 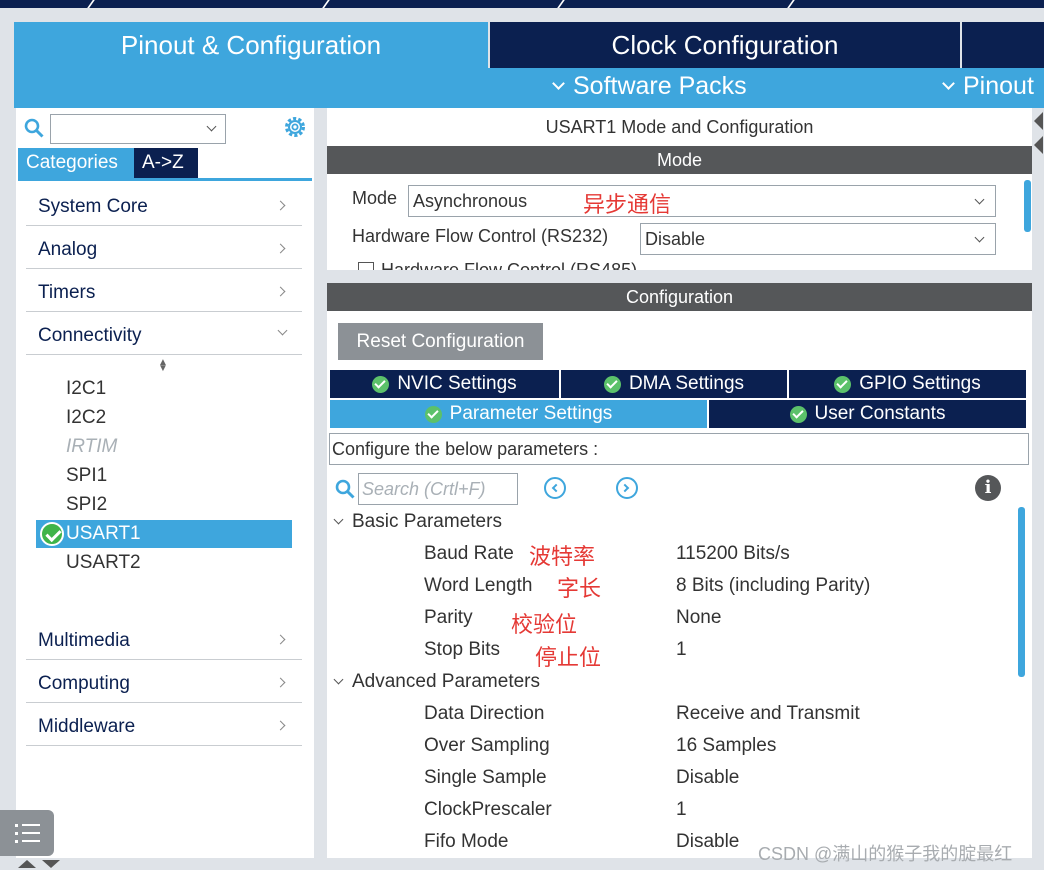 What do you see at coordinates (366, 266) in the screenshot?
I see `rs485-checkbox` at bounding box center [366, 266].